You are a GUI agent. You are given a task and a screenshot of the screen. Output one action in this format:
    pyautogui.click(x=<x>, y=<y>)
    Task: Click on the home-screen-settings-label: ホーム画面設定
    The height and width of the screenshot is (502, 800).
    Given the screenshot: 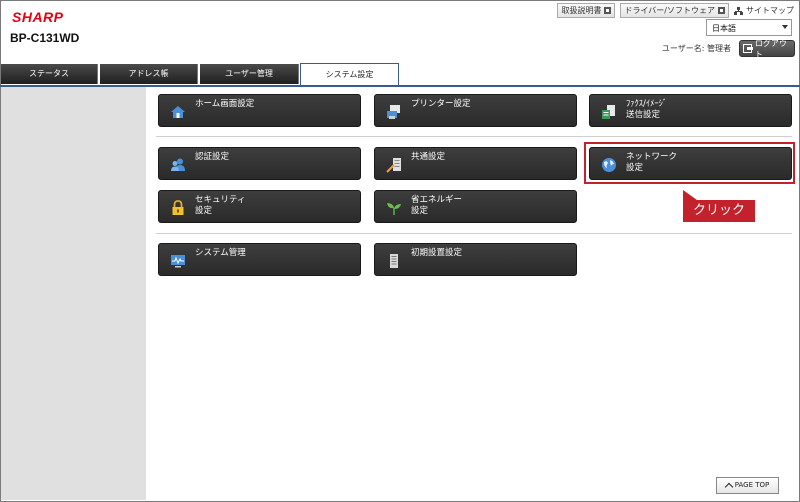 What is the action you would take?
    pyautogui.click(x=225, y=104)
    